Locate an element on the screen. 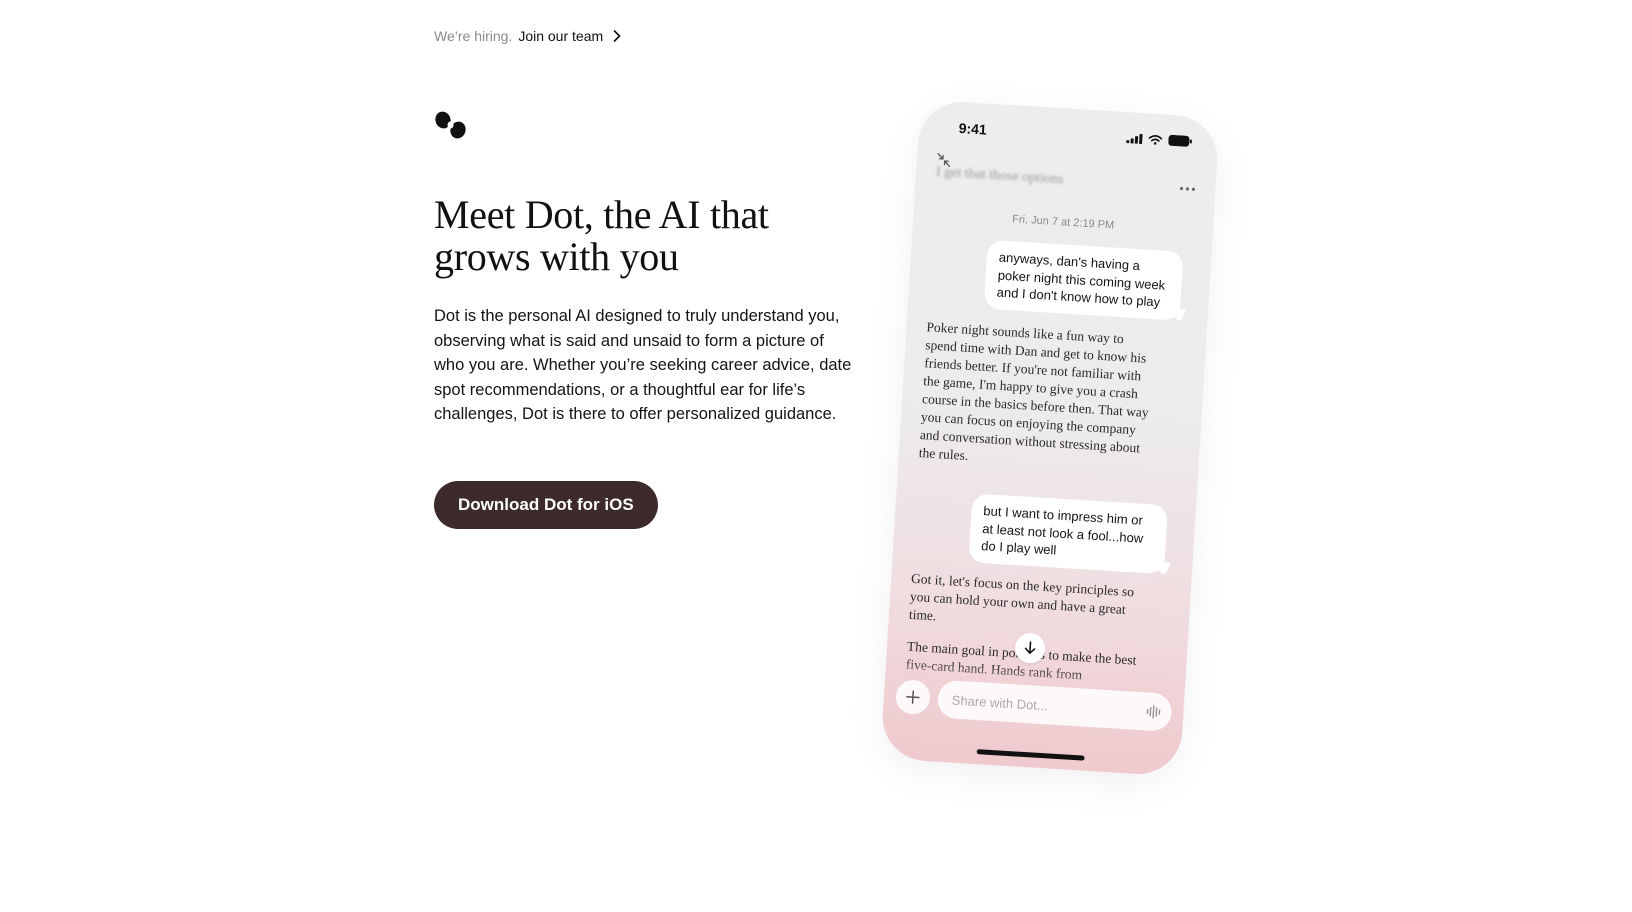 The image size is (1632, 912). status-time: 9:41 is located at coordinates (973, 128).